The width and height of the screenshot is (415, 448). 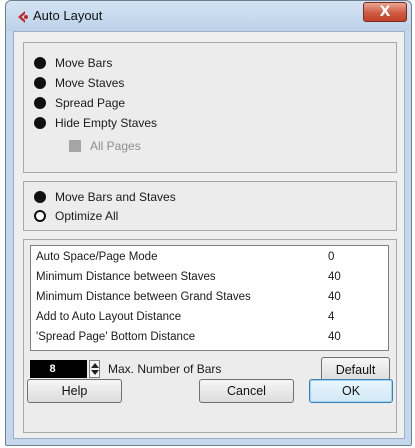 I want to click on option-spread-page: Spread Page, so click(x=79, y=103).